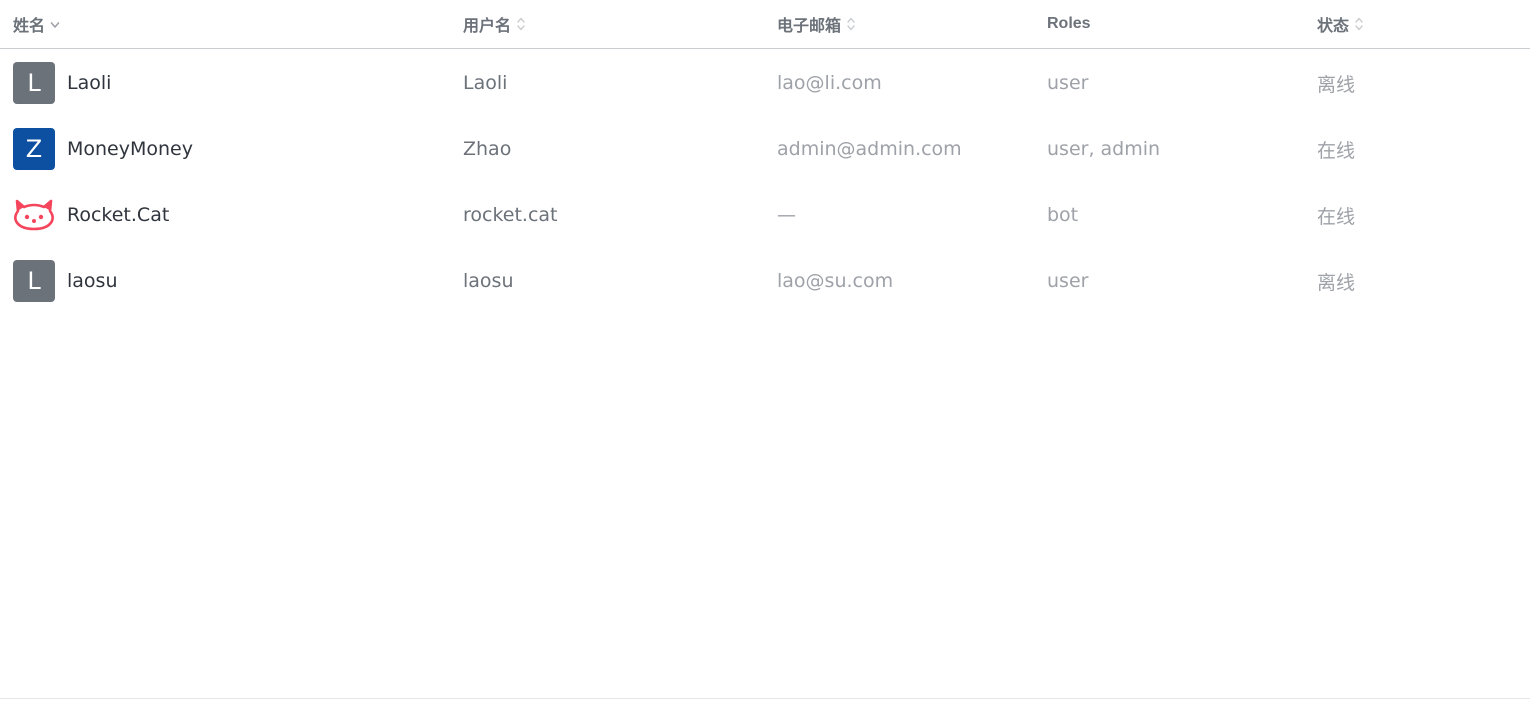 The image size is (1538, 705). I want to click on column-header-label: Roles, so click(1069, 23).